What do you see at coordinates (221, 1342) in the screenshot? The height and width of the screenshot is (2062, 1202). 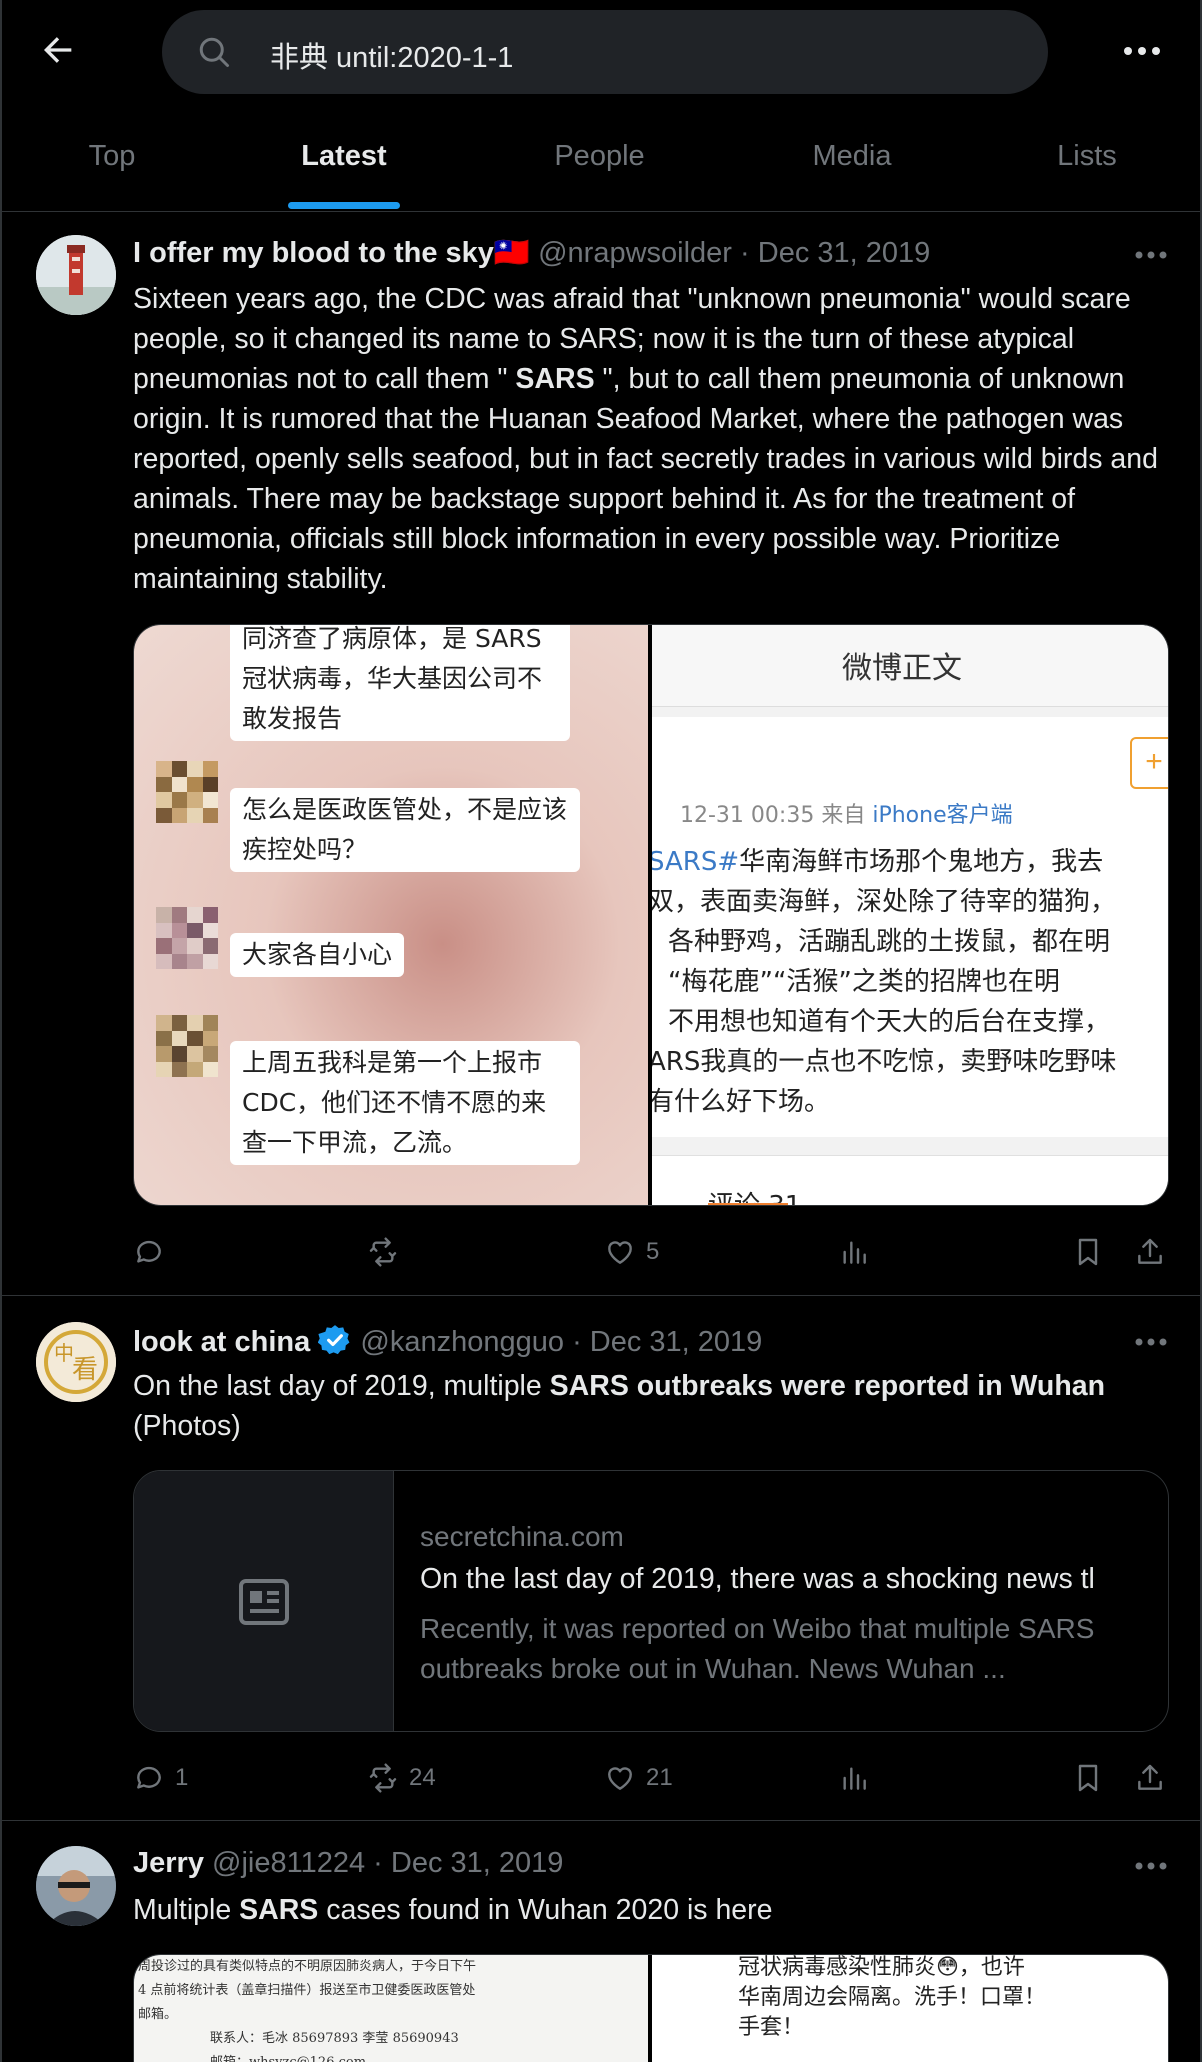 I see `display-name: look at china` at bounding box center [221, 1342].